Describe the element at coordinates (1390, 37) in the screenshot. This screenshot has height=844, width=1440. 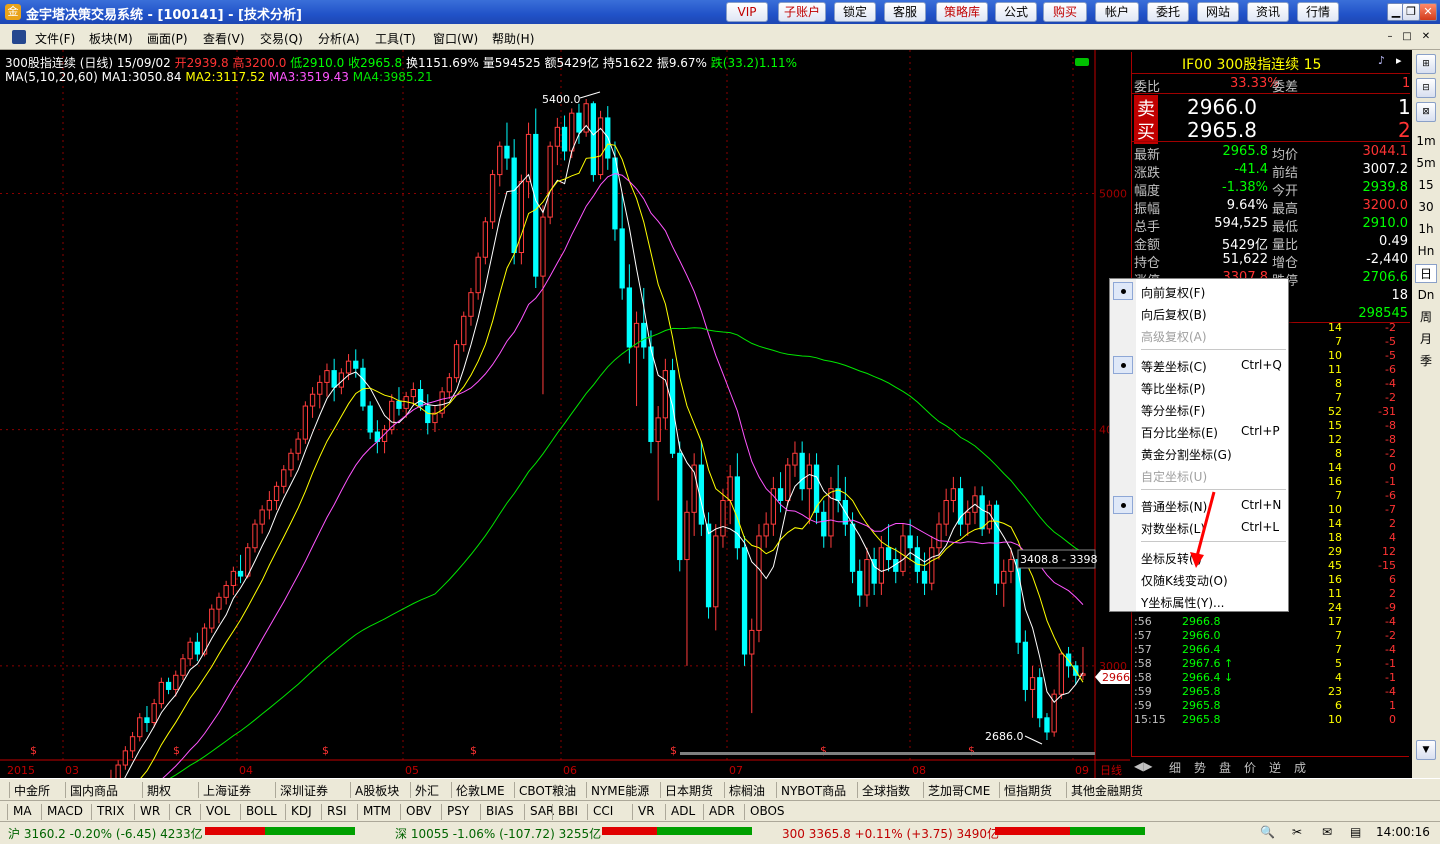
I see `mdi-minimize-icon: –` at that location.